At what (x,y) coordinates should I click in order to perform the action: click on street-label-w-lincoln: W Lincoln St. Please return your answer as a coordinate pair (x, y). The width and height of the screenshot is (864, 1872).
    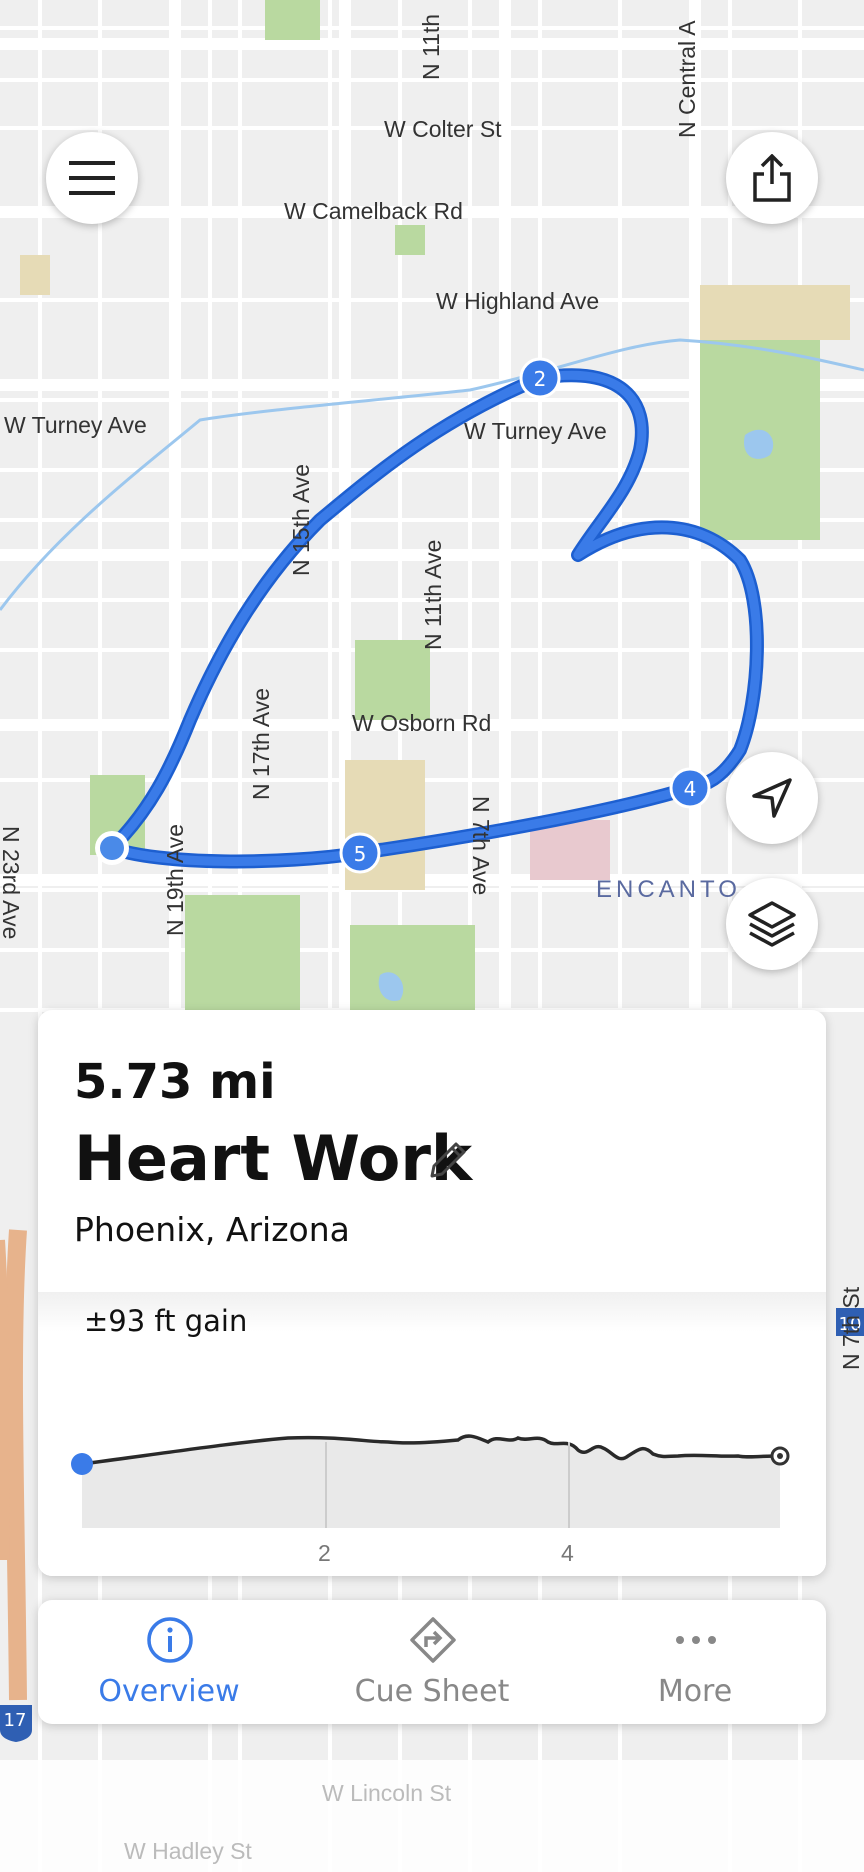
    Looking at the image, I should click on (387, 1793).